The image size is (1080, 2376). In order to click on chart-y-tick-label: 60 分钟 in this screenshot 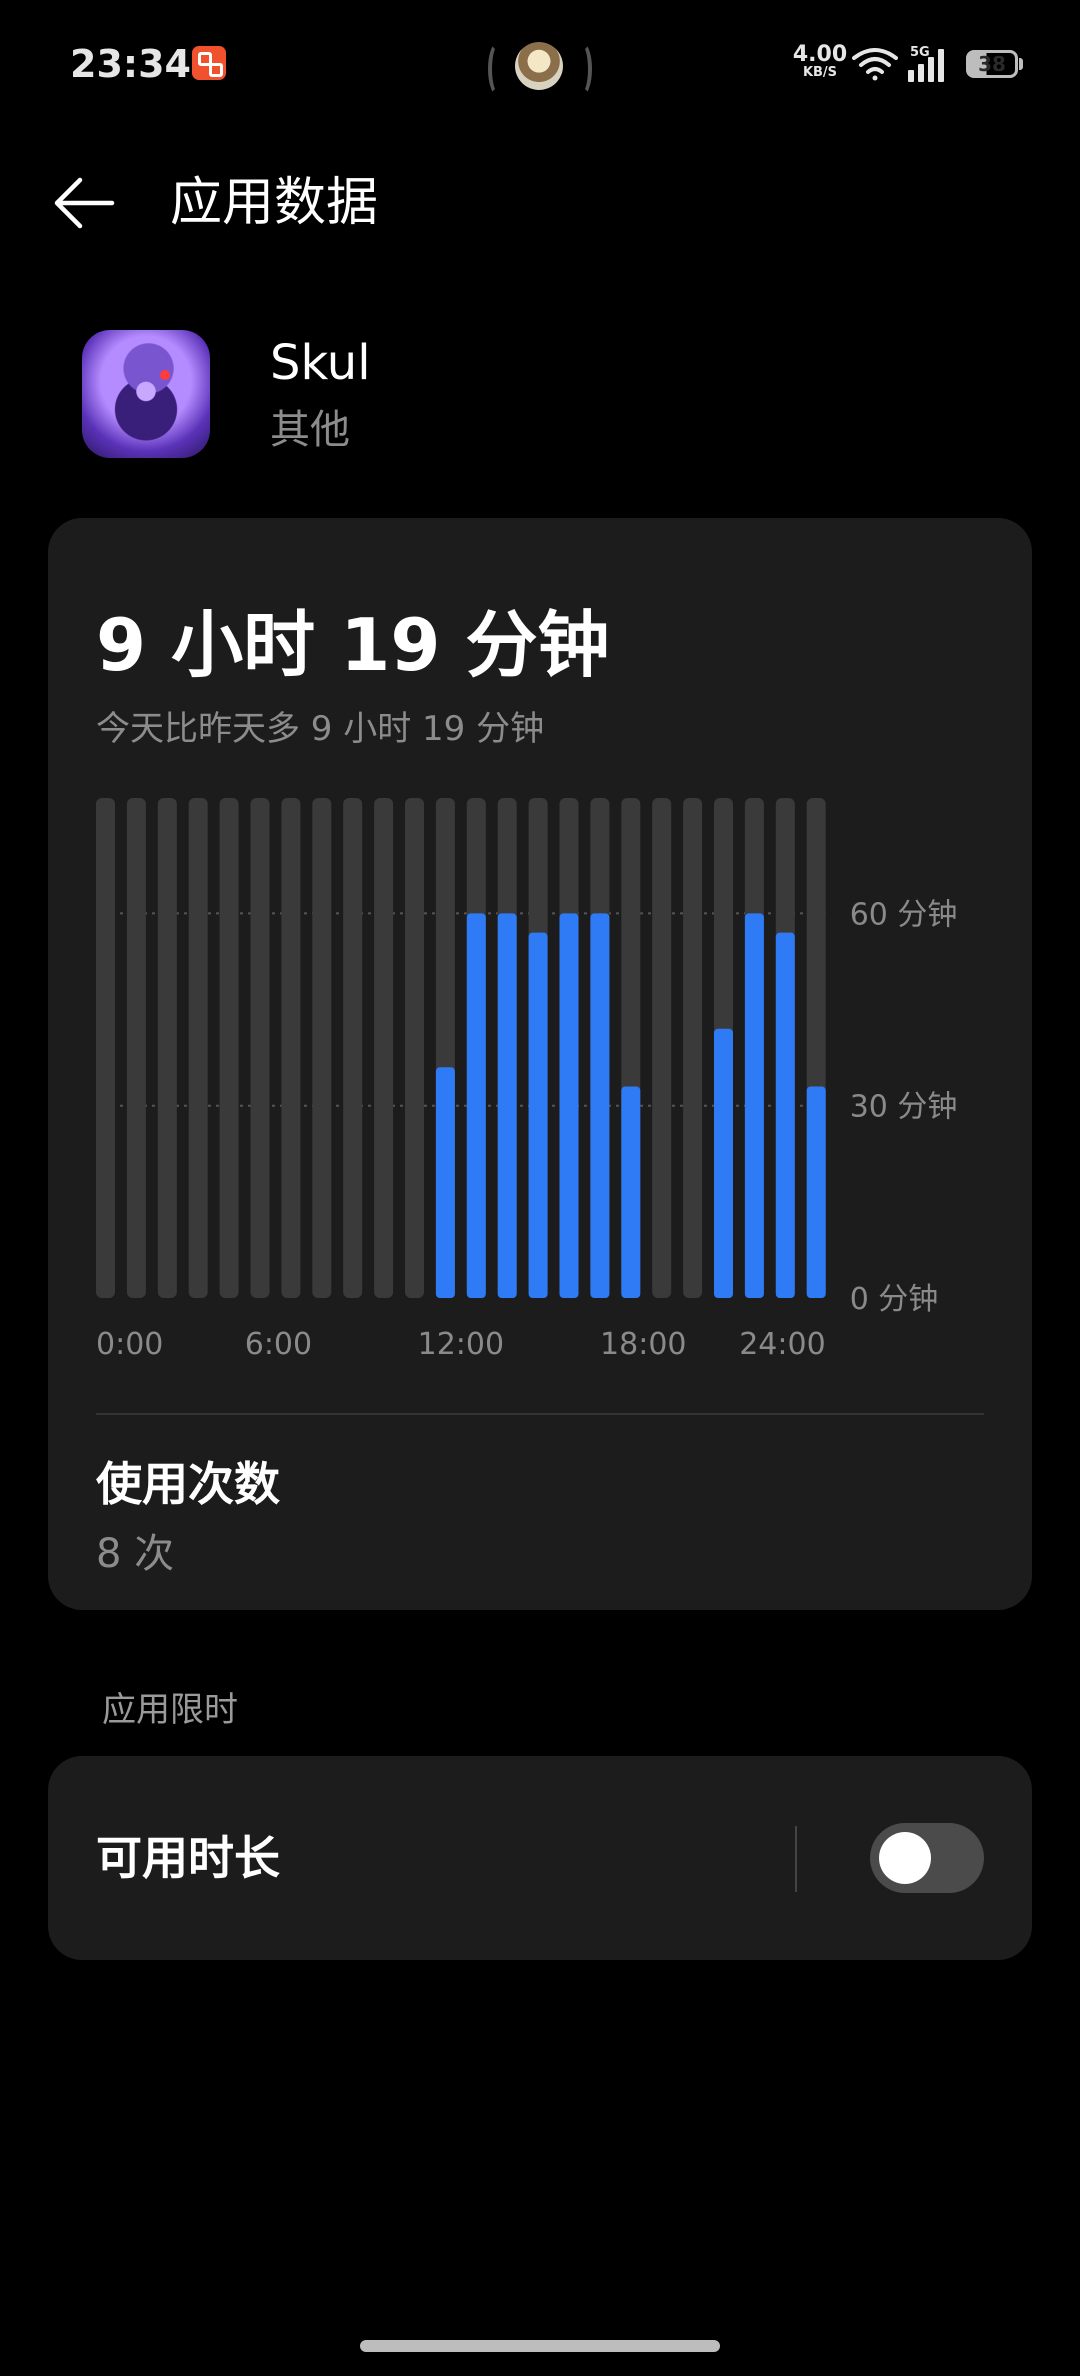, I will do `click(904, 914)`.